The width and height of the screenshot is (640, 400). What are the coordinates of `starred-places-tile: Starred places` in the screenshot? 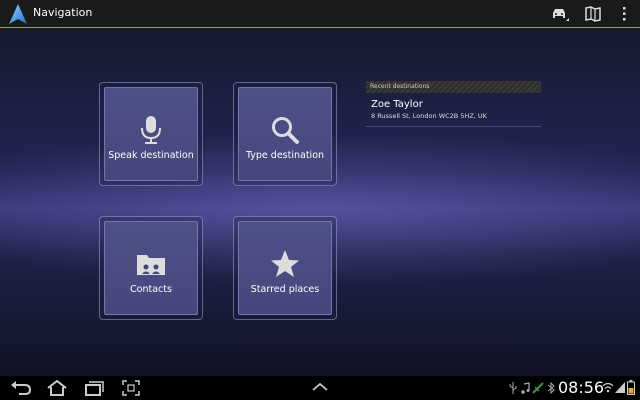 It's located at (285, 268).